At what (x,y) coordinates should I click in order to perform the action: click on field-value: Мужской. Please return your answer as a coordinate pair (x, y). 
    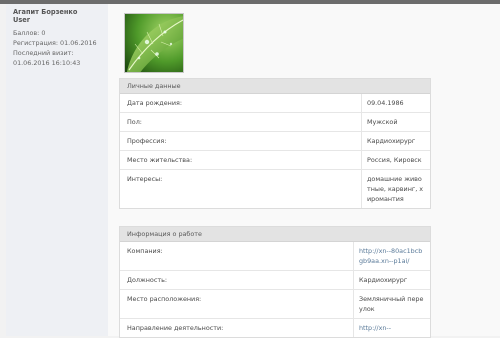
    Looking at the image, I should click on (382, 122).